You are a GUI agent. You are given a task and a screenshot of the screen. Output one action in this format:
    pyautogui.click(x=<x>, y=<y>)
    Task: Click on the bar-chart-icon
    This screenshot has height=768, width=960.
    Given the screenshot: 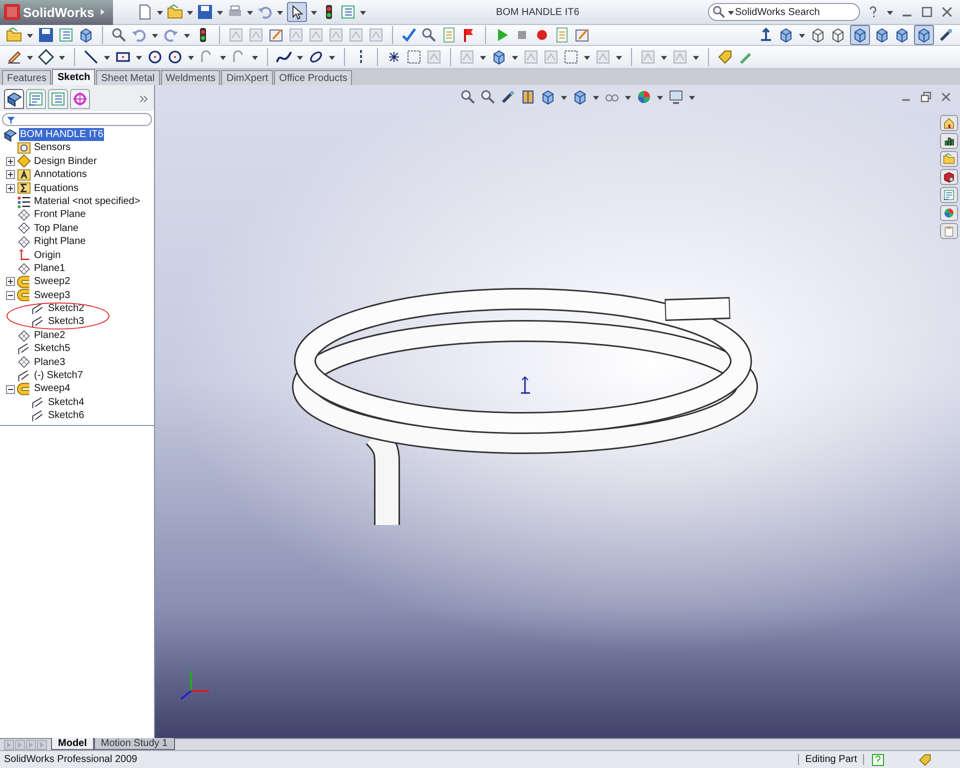 What is the action you would take?
    pyautogui.click(x=949, y=141)
    